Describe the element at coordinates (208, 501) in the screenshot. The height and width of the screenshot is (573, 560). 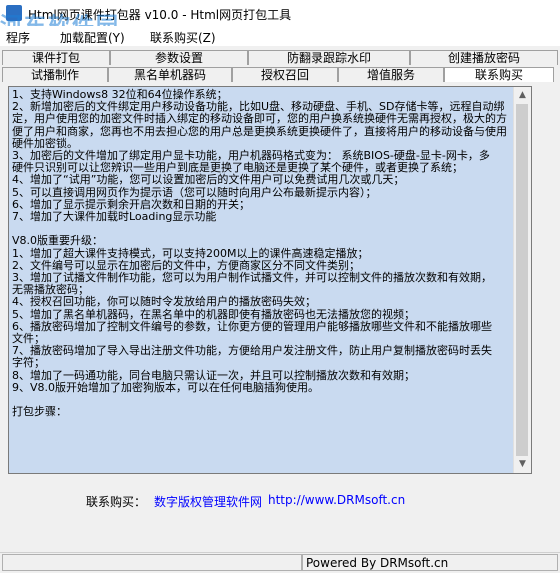
I see `contact-company-link: 数字版权管理软件网` at that location.